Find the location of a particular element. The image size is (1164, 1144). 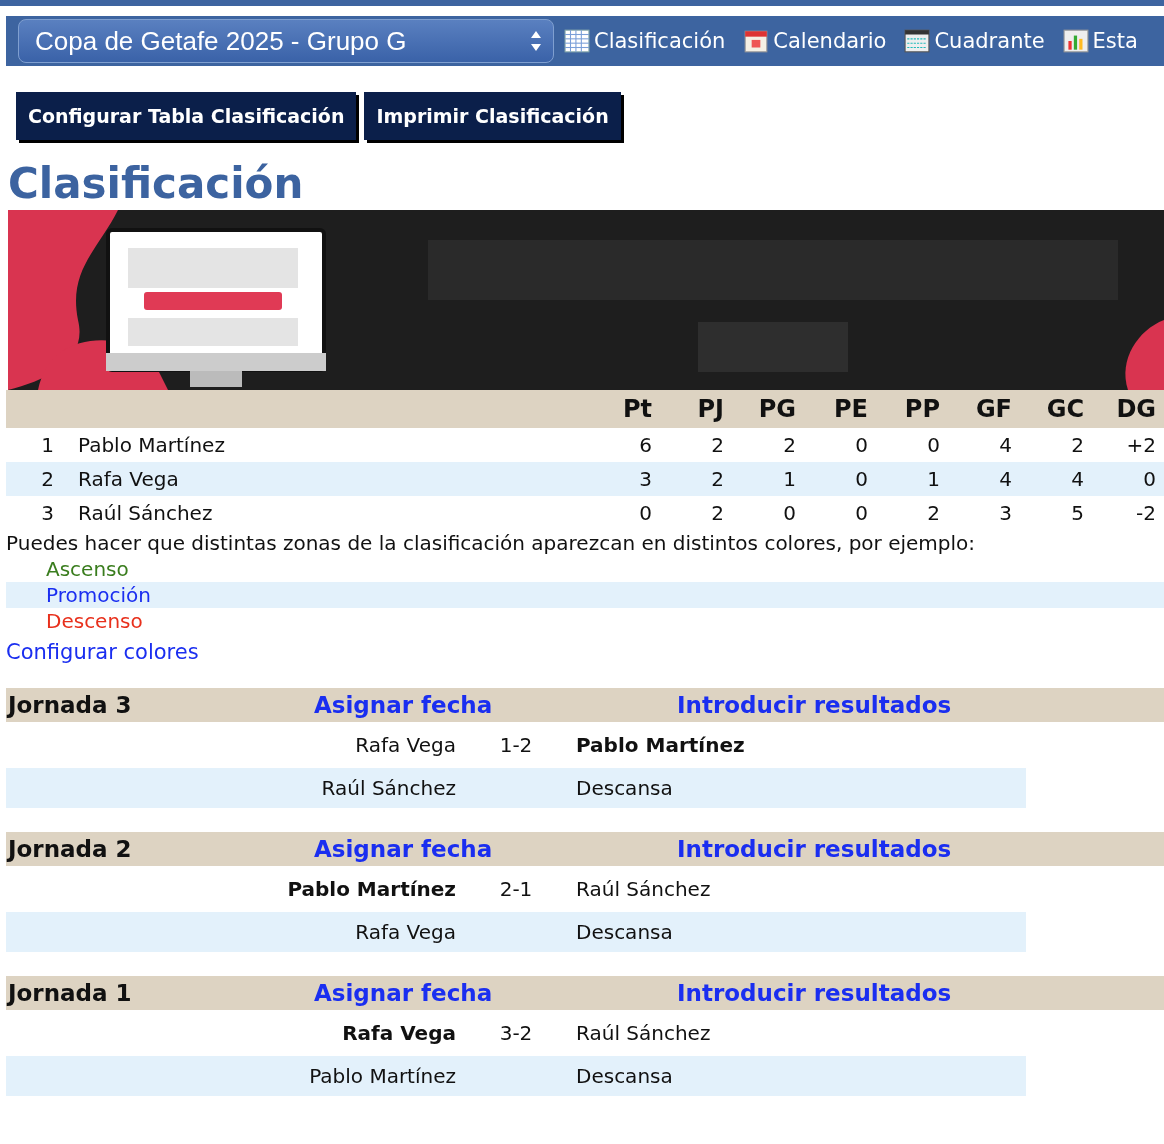

team-cell-text: Pablo Martínez is located at coordinates (151, 445).